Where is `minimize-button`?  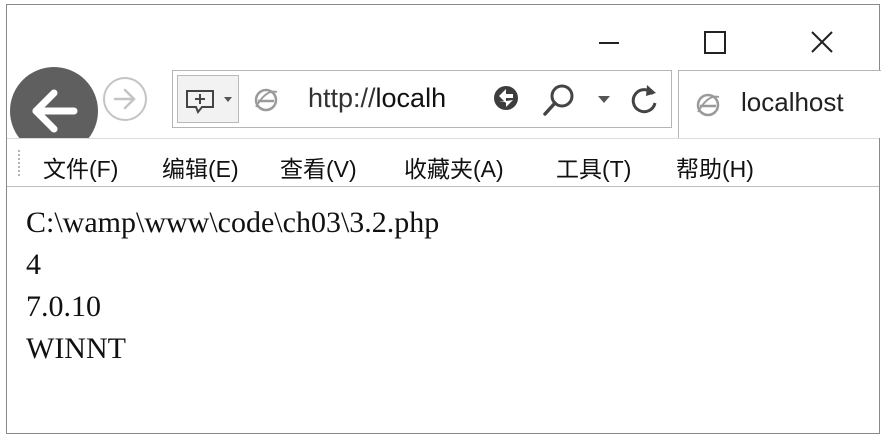 minimize-button is located at coordinates (609, 43).